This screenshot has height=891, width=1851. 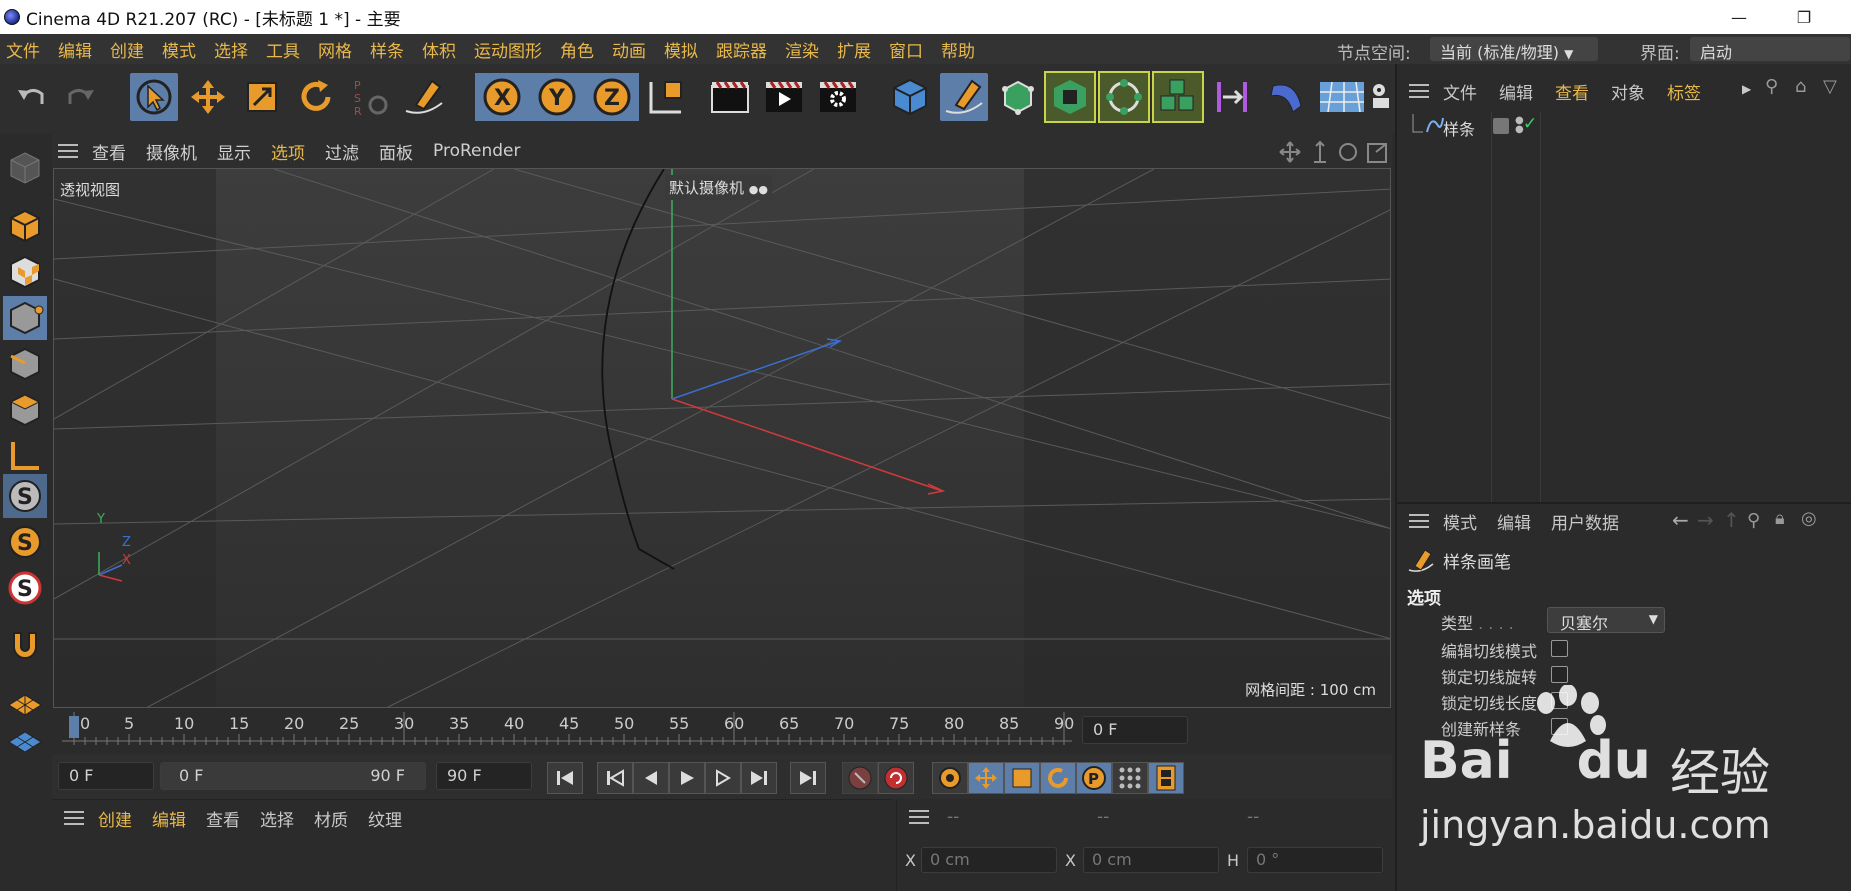 I want to click on vp-menu-panel: 面板, so click(x=396, y=151).